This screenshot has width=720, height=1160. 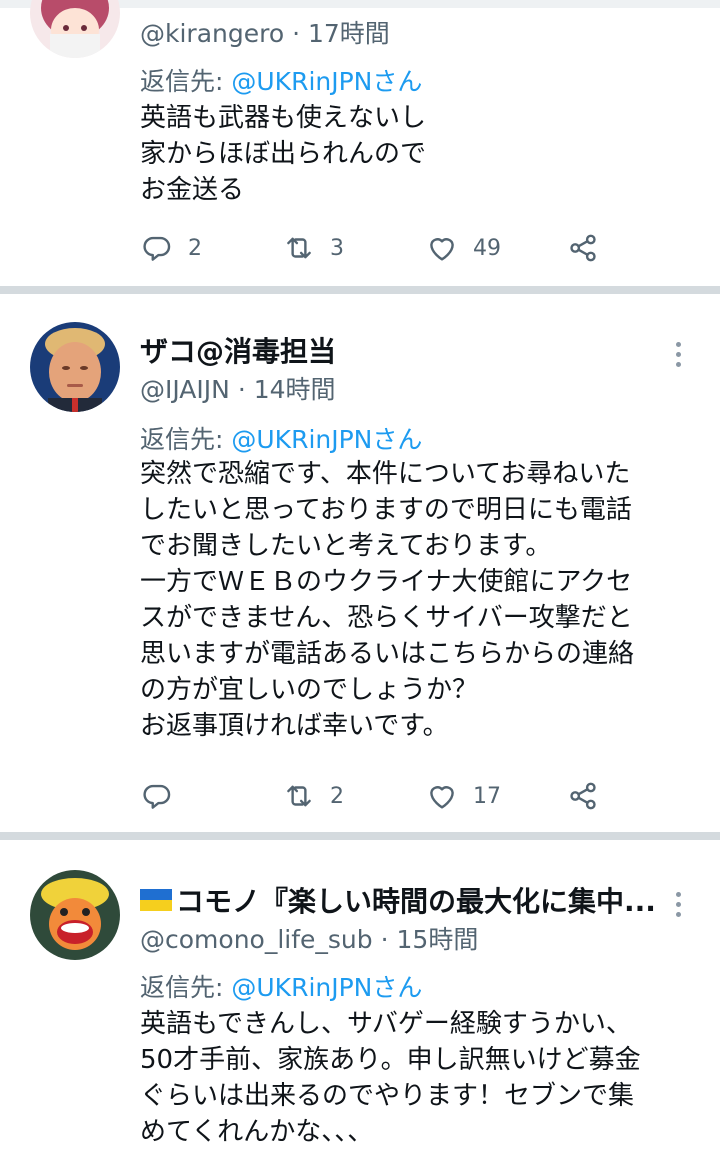 What do you see at coordinates (390, 1060) in the screenshot?
I see `tweet-text-line: 50才手前、家族あり。申し訳無いけど募金` at bounding box center [390, 1060].